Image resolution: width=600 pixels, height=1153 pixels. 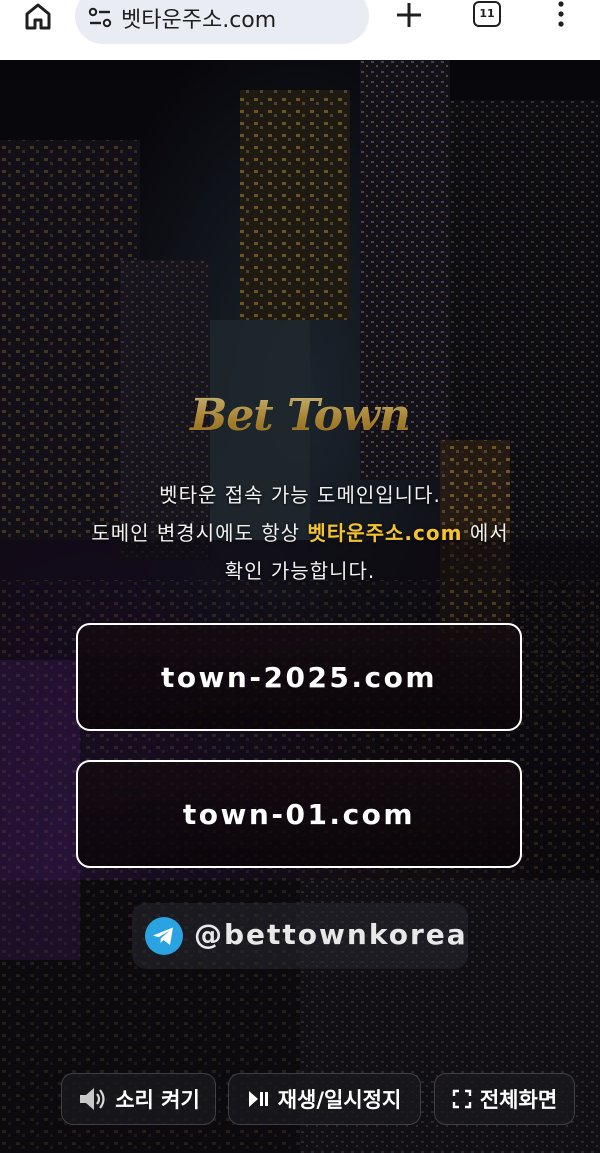 I want to click on sound-on-label: 소리 켜기, so click(x=157, y=1100).